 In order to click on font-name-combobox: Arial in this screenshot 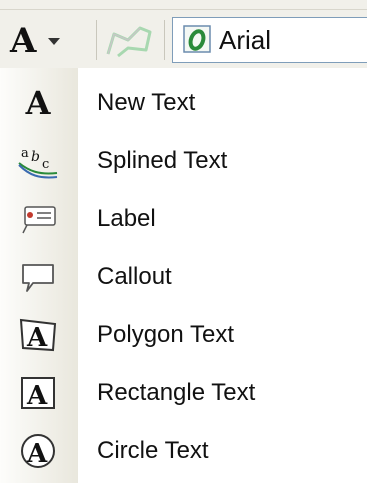, I will do `click(269, 40)`.